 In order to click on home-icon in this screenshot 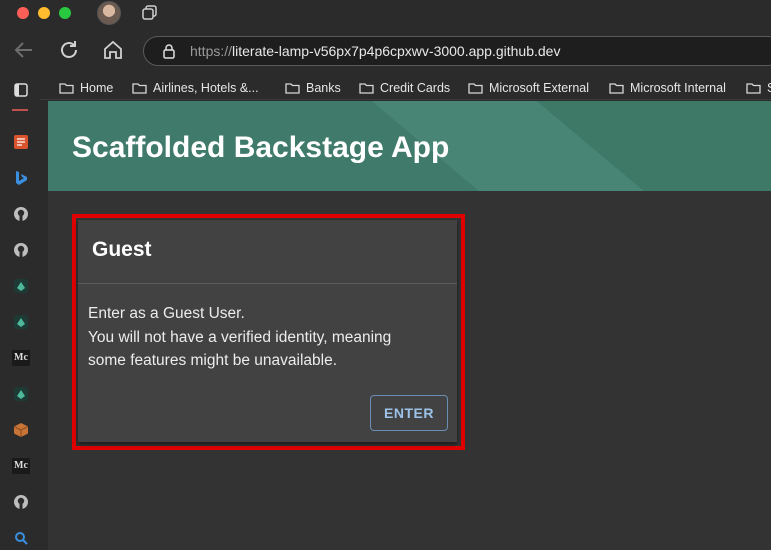, I will do `click(113, 50)`.